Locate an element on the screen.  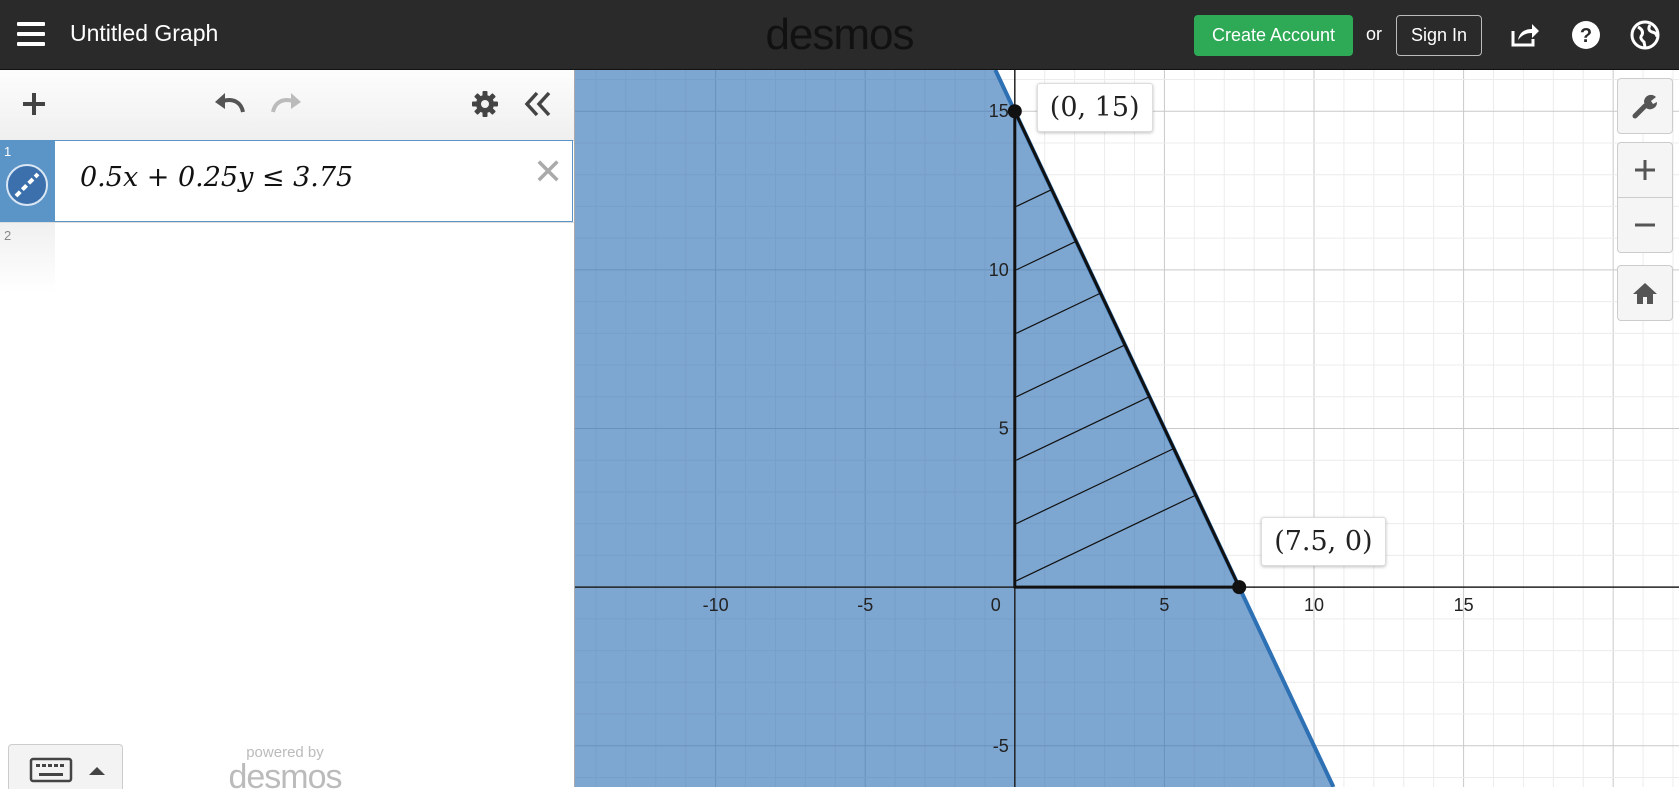
expression-gutter: 1 is located at coordinates (27, 181).